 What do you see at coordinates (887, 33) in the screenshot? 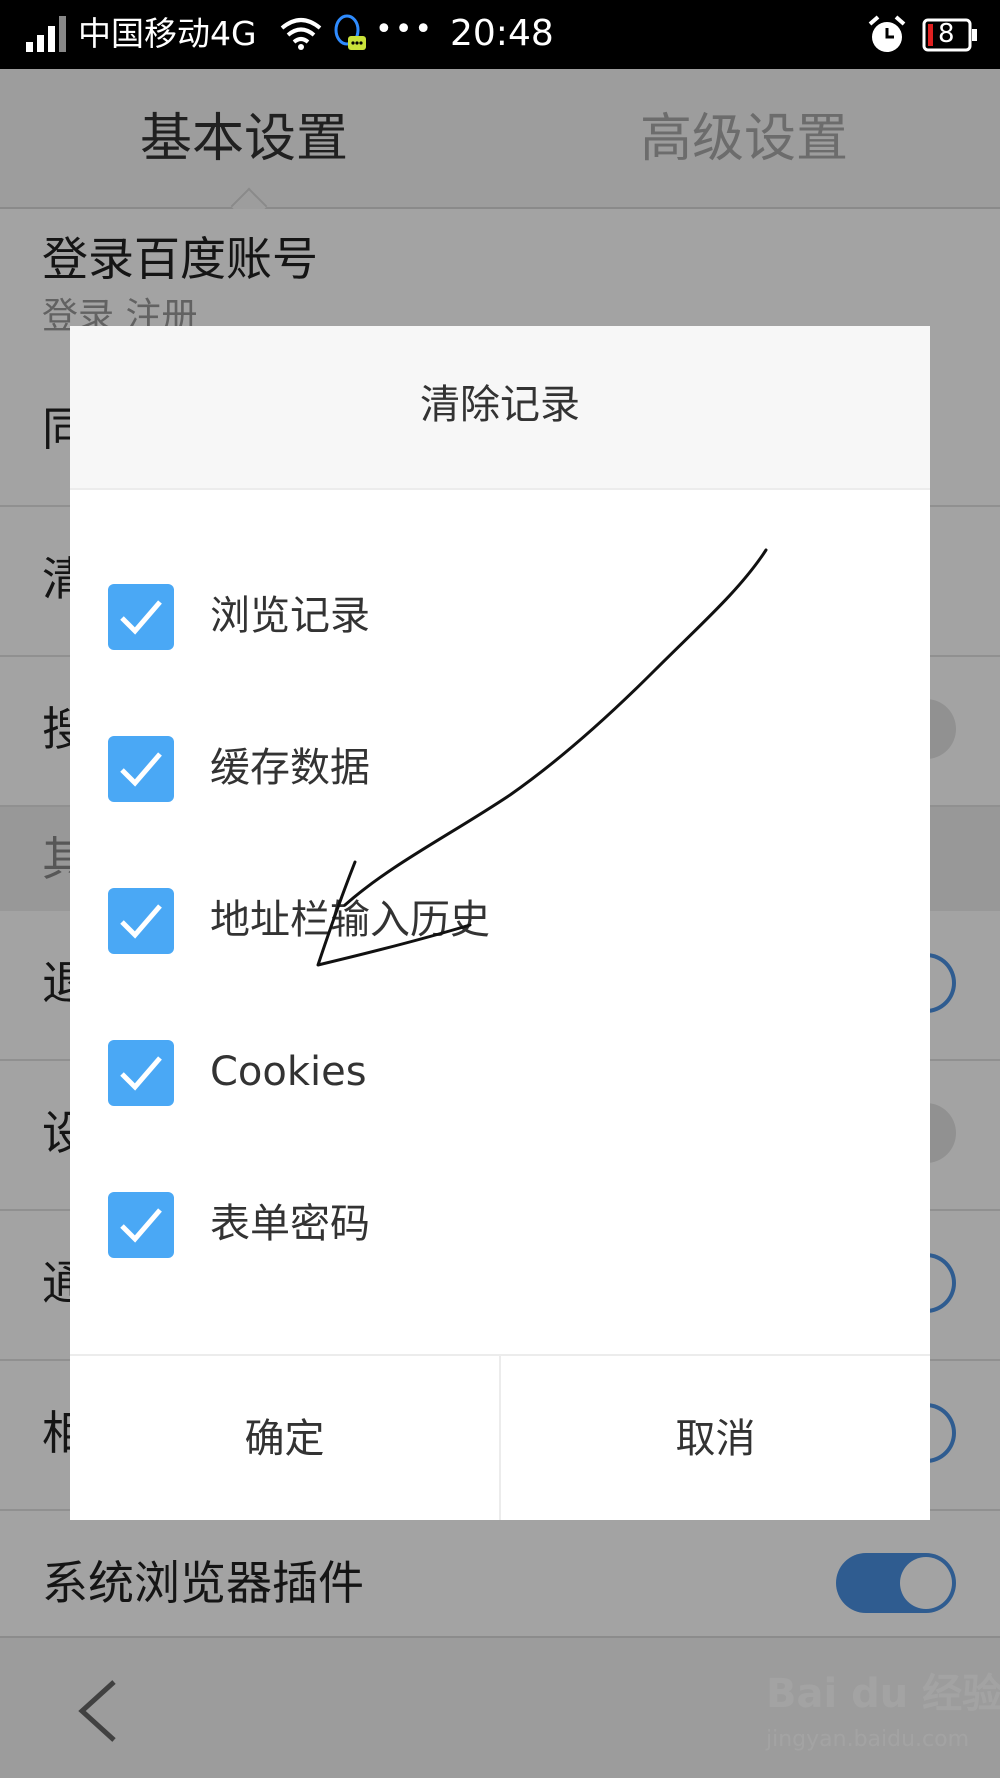
I see `alarm-icon` at bounding box center [887, 33].